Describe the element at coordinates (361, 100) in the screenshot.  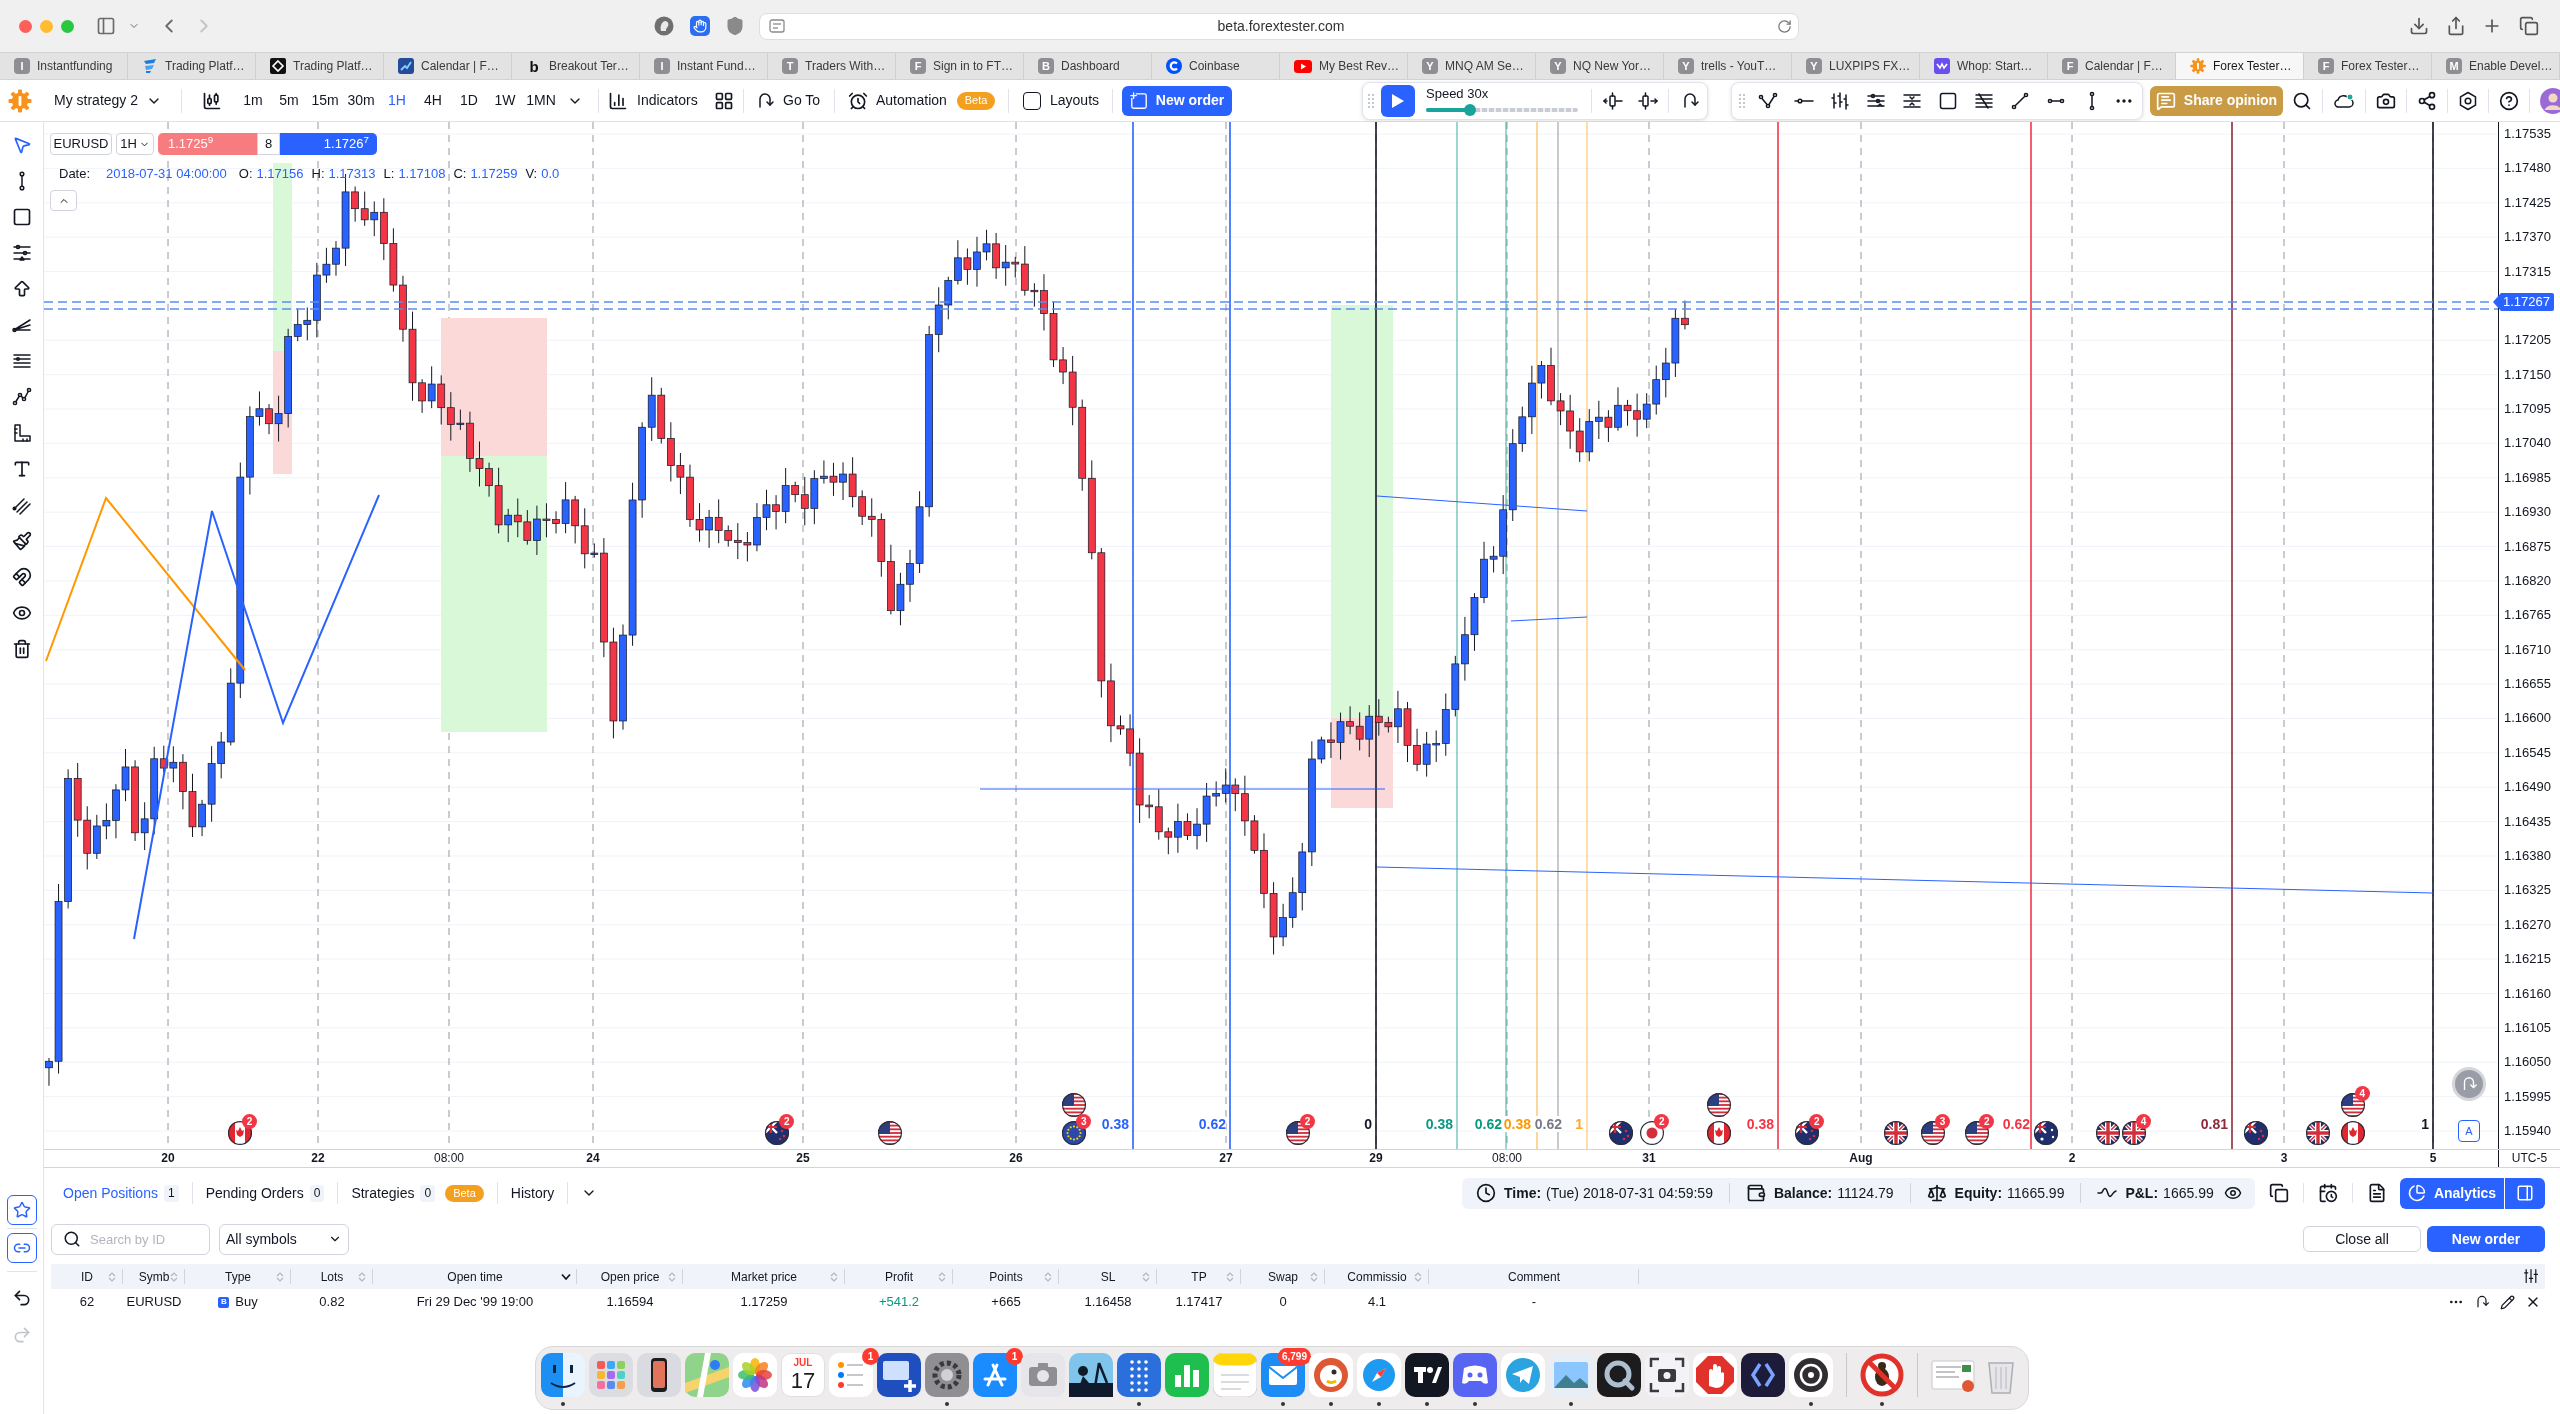
I see `timeframe-button: 30m` at that location.